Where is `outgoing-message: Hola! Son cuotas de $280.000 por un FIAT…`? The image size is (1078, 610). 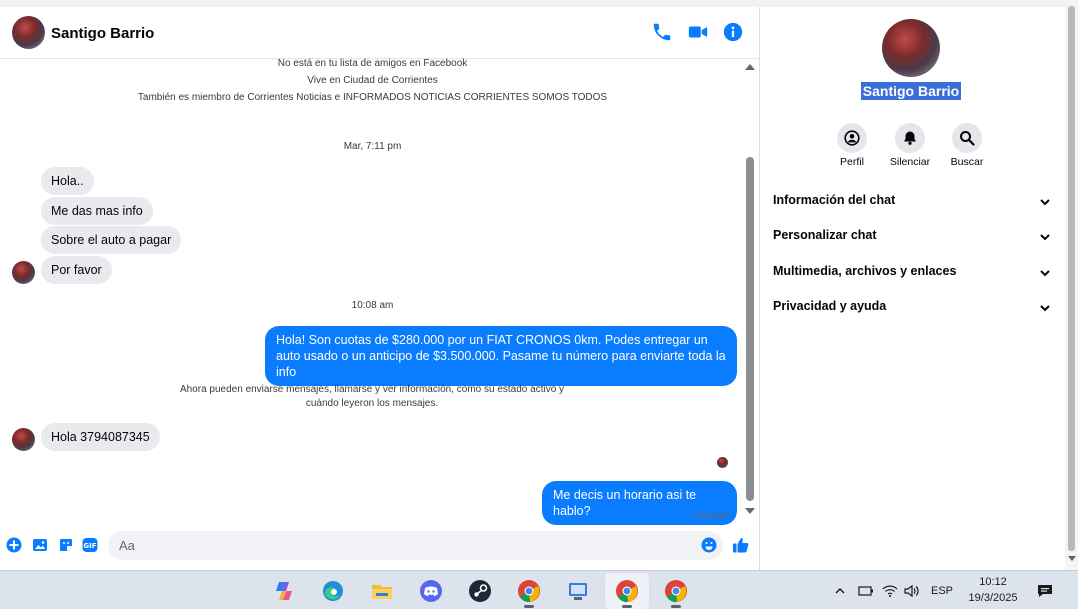 outgoing-message: Hola! Son cuotas de $280.000 por un FIAT… is located at coordinates (501, 356).